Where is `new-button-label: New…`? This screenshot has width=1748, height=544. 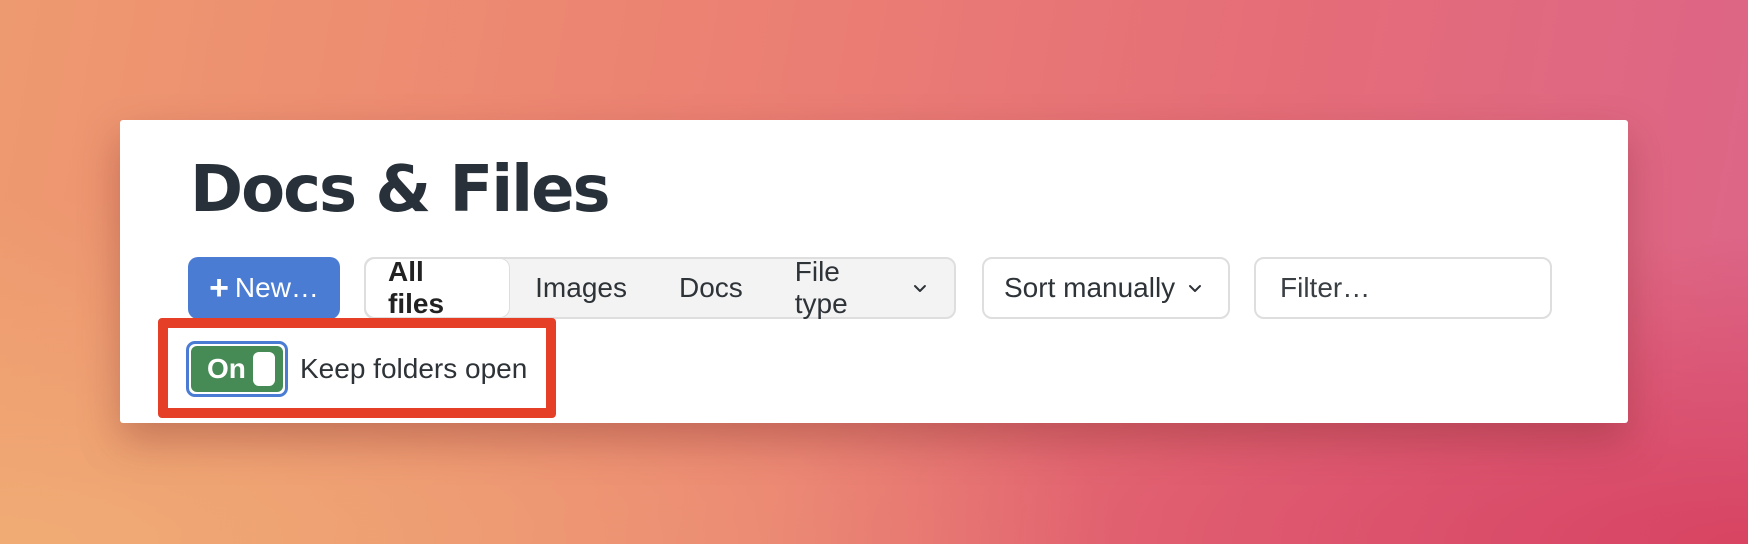 new-button-label: New… is located at coordinates (276, 287).